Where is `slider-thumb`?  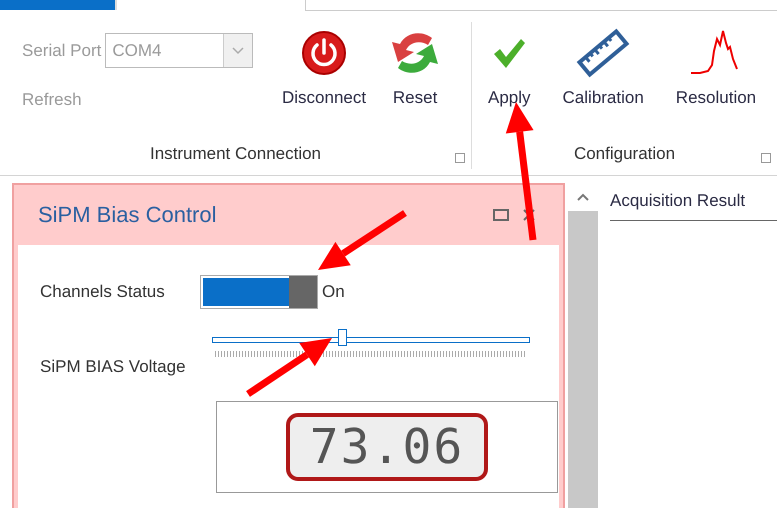
slider-thumb is located at coordinates (343, 337).